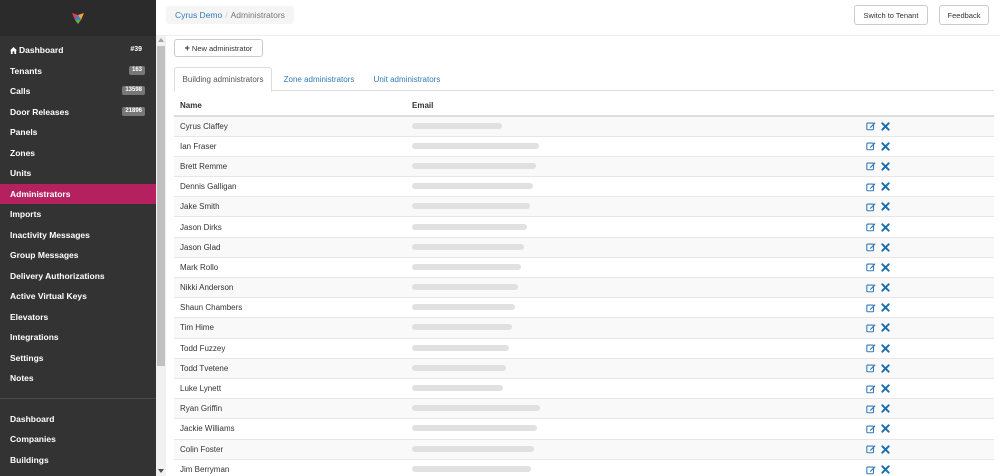 This screenshot has width=1000, height=476. What do you see at coordinates (78, 132) in the screenshot?
I see `sidebar-item-panels: Panels` at bounding box center [78, 132].